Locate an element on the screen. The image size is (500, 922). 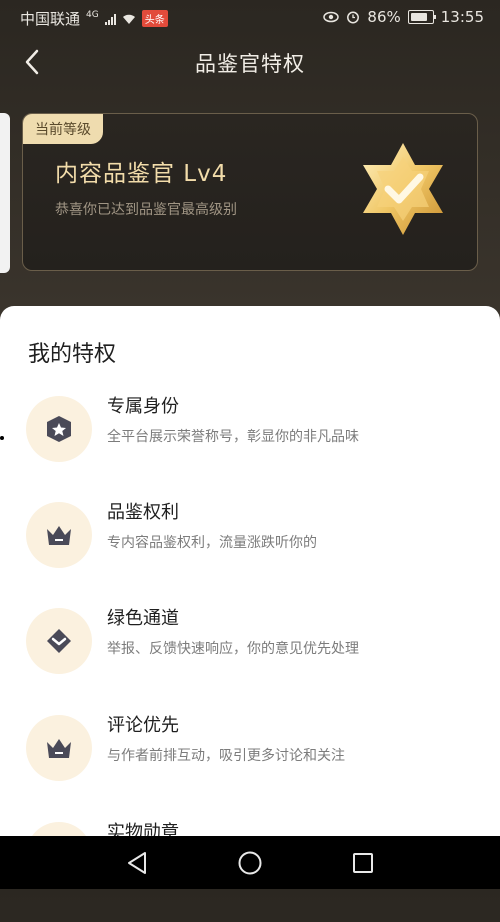
privilege-item: 品鉴权利 专内容品鉴权利，流量涨跌听你的 is located at coordinates (250, 552).